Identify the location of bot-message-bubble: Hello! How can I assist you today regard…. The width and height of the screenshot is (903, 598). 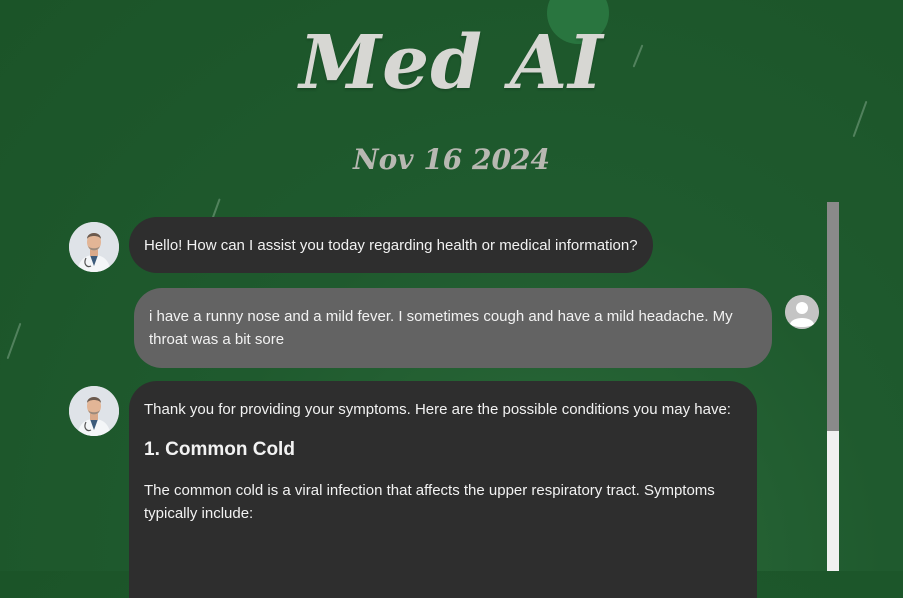
(391, 245).